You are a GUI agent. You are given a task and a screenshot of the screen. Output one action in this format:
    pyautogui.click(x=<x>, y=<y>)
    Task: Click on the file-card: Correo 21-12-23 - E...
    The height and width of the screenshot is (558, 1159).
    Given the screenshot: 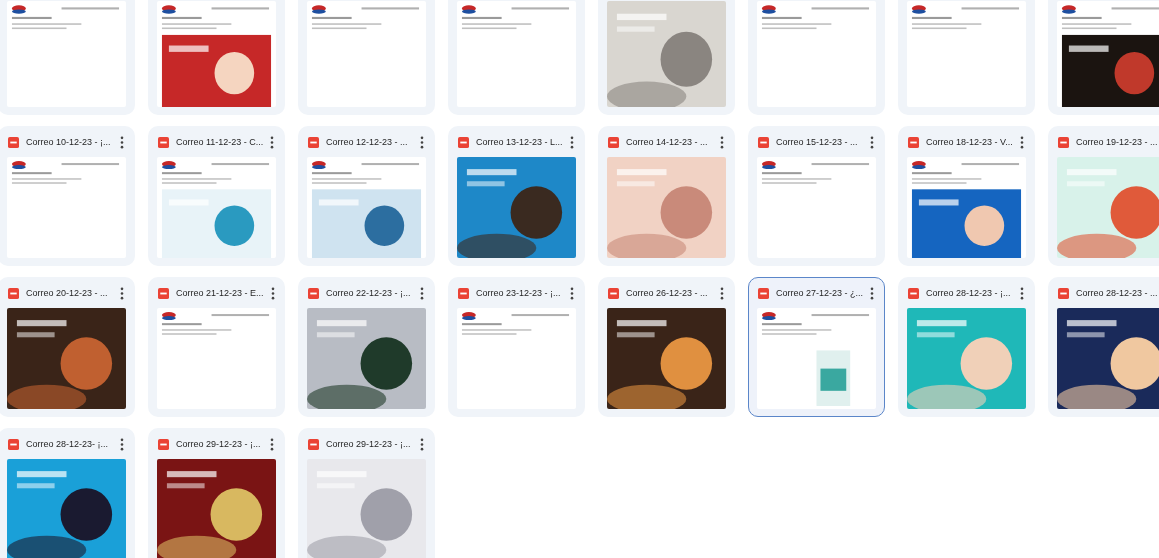 What is the action you would take?
    pyautogui.click(x=216, y=347)
    